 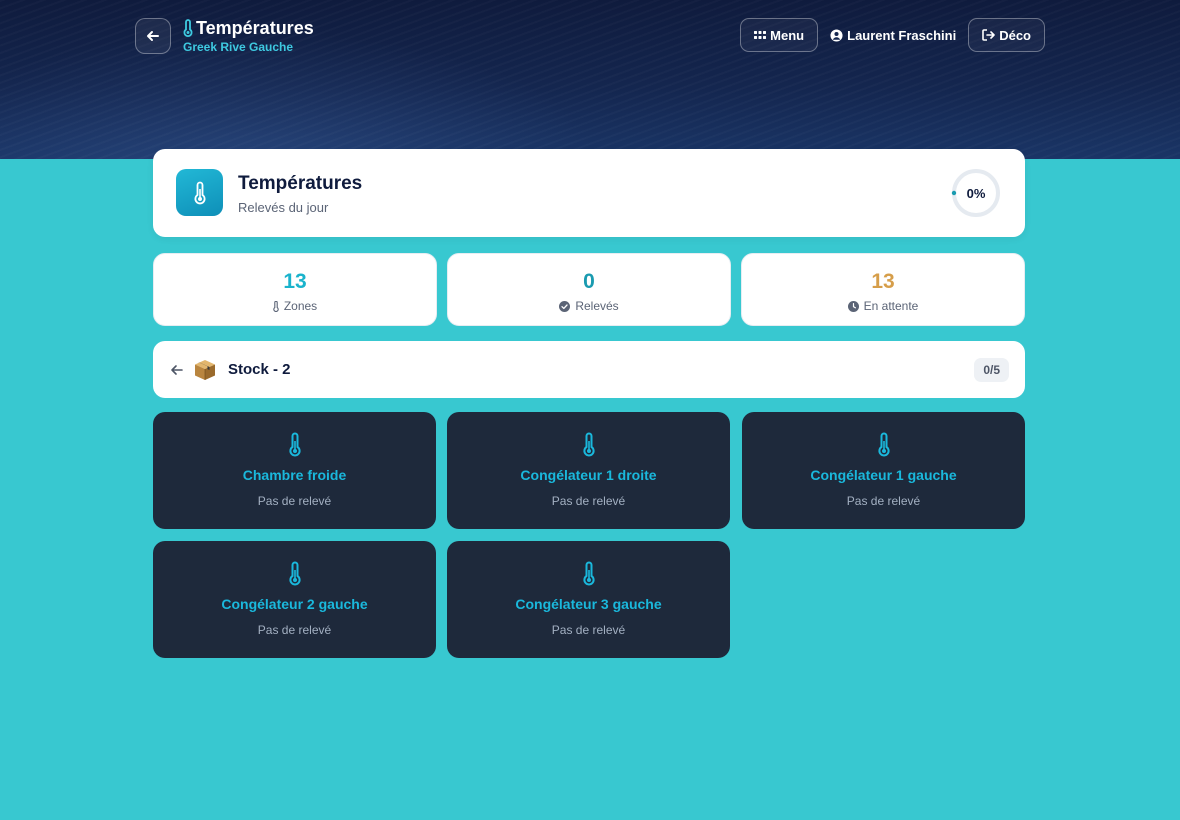 What do you see at coordinates (588, 604) in the screenshot?
I see `zone-name: Congélateur 3 gauche` at bounding box center [588, 604].